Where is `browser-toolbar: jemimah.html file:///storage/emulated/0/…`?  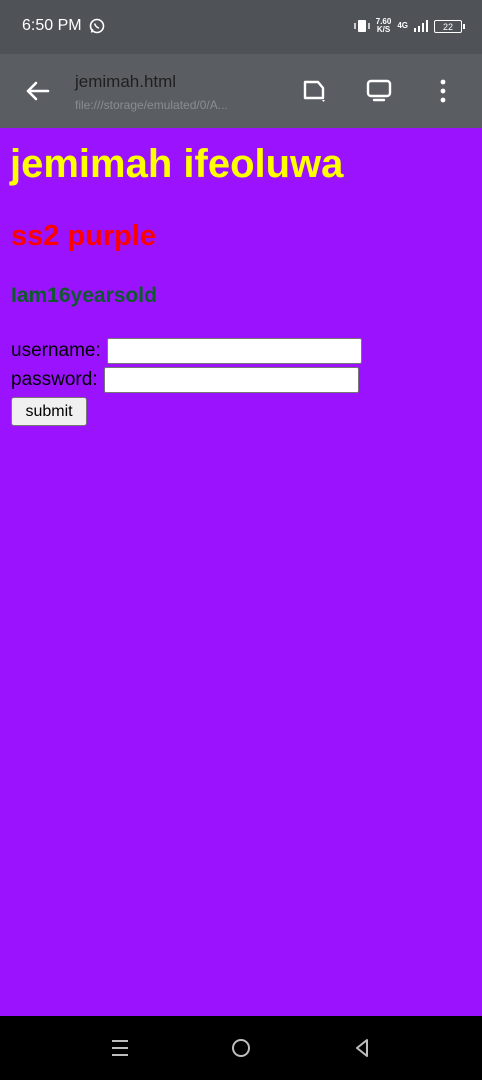 browser-toolbar: jemimah.html file:///storage/emulated/0/… is located at coordinates (241, 91).